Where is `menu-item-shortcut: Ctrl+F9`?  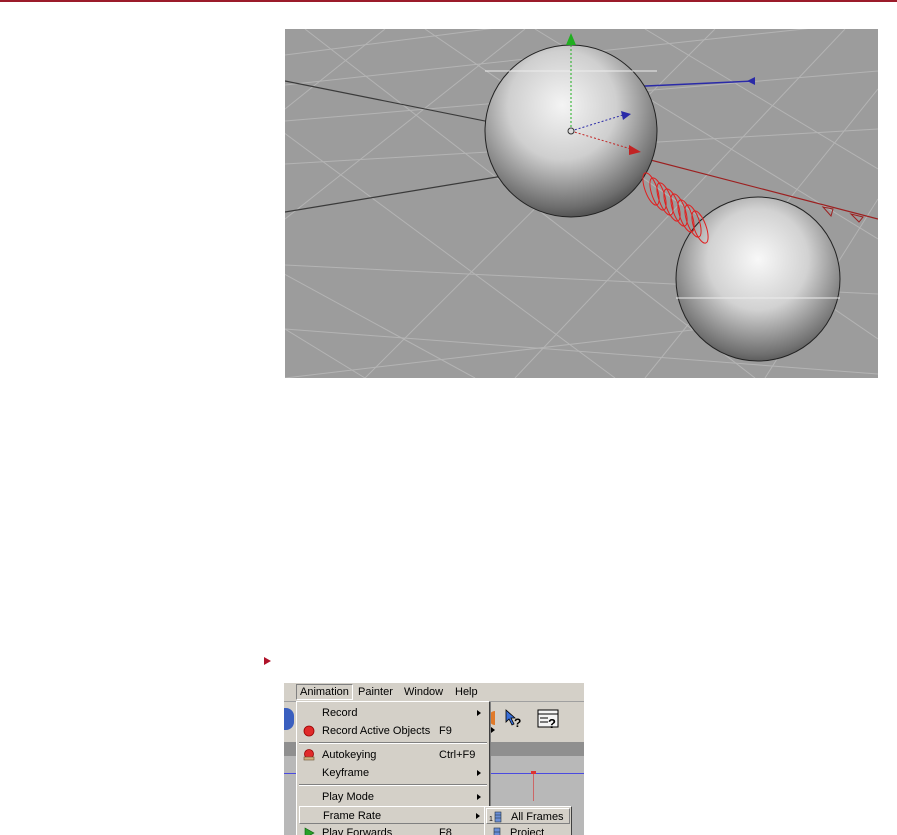
menu-item-shortcut: Ctrl+F9 is located at coordinates (457, 755).